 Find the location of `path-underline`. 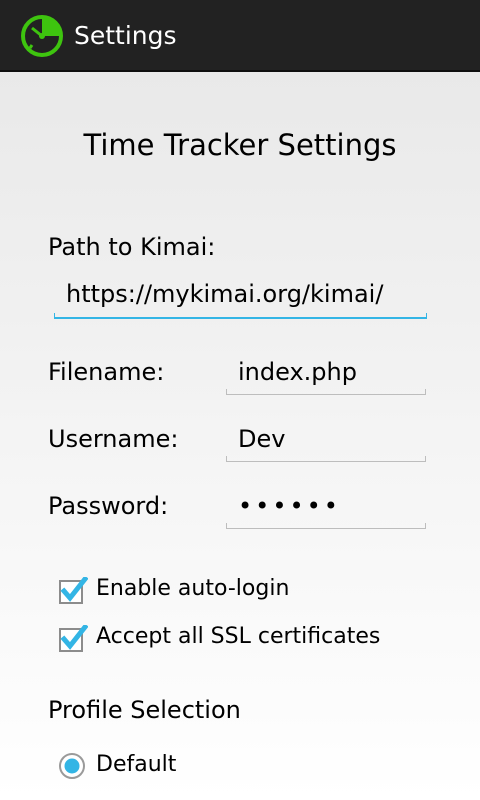

path-underline is located at coordinates (240, 318).